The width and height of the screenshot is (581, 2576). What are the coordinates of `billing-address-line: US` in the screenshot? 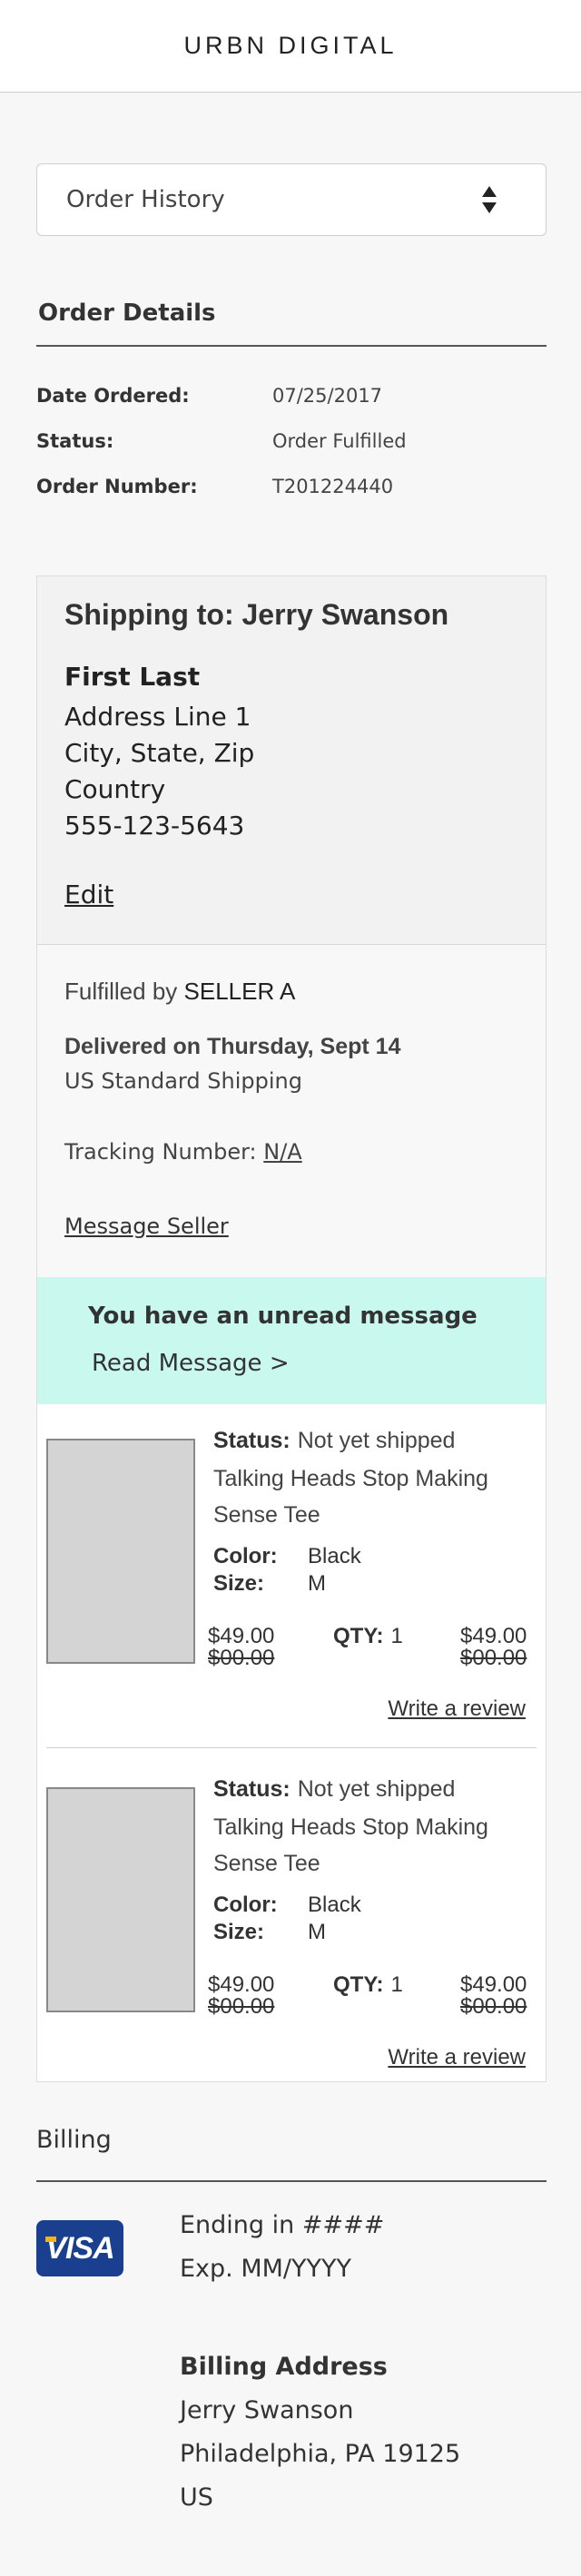 It's located at (196, 2497).